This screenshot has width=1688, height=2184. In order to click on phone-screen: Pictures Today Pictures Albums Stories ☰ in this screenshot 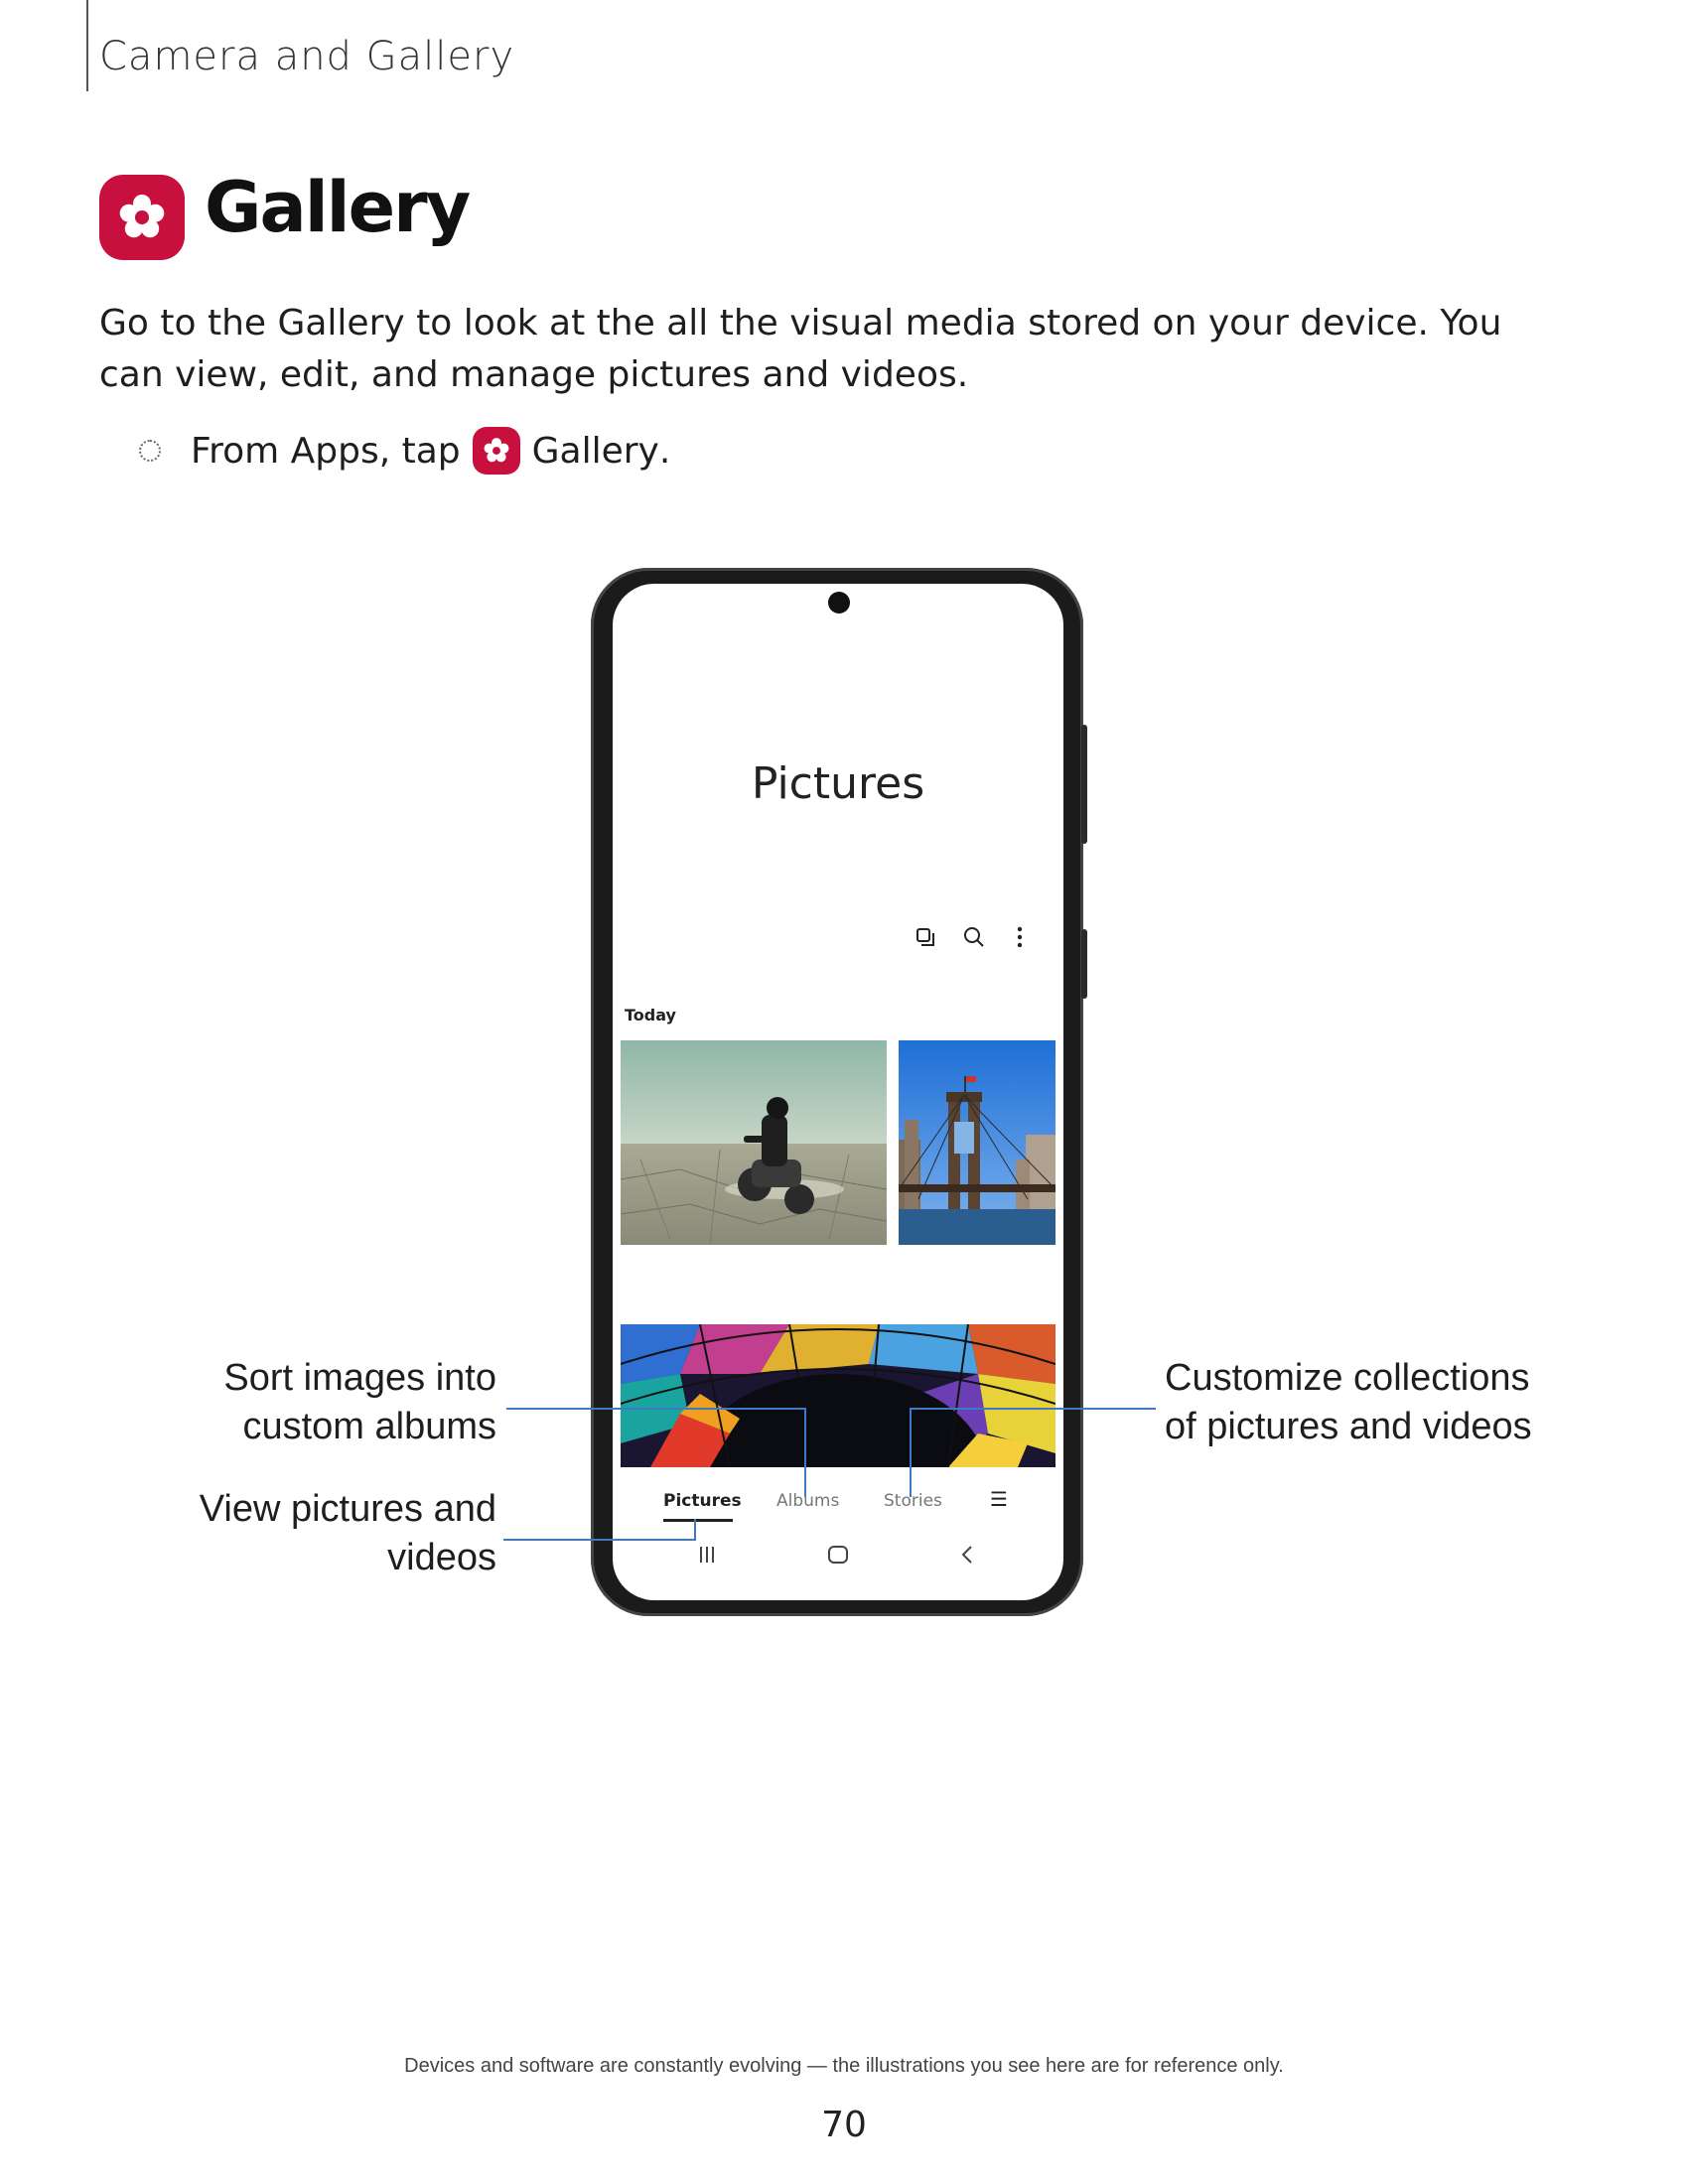, I will do `click(838, 1092)`.